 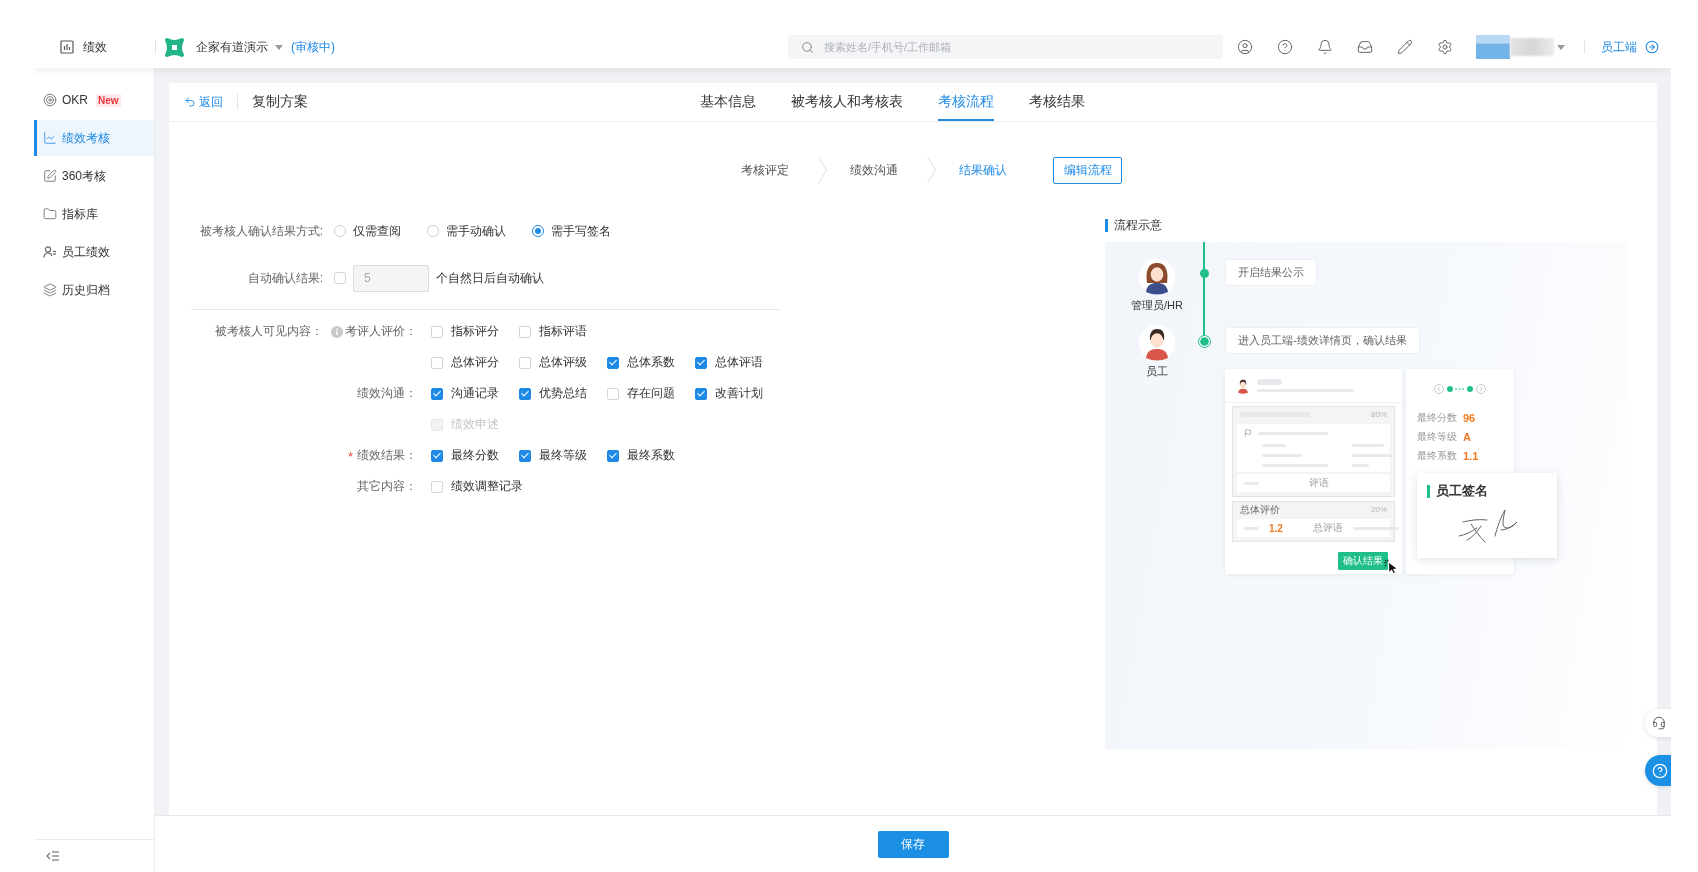 I want to click on step-tab: 考核评定, so click(x=765, y=170).